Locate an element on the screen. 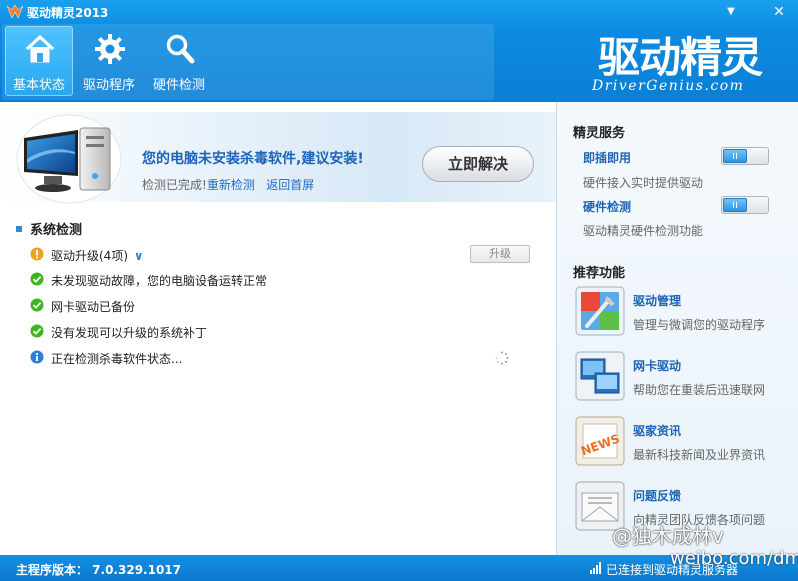 The height and width of the screenshot is (581, 798). hardware-check-label: 硬件检测 is located at coordinates (607, 207).